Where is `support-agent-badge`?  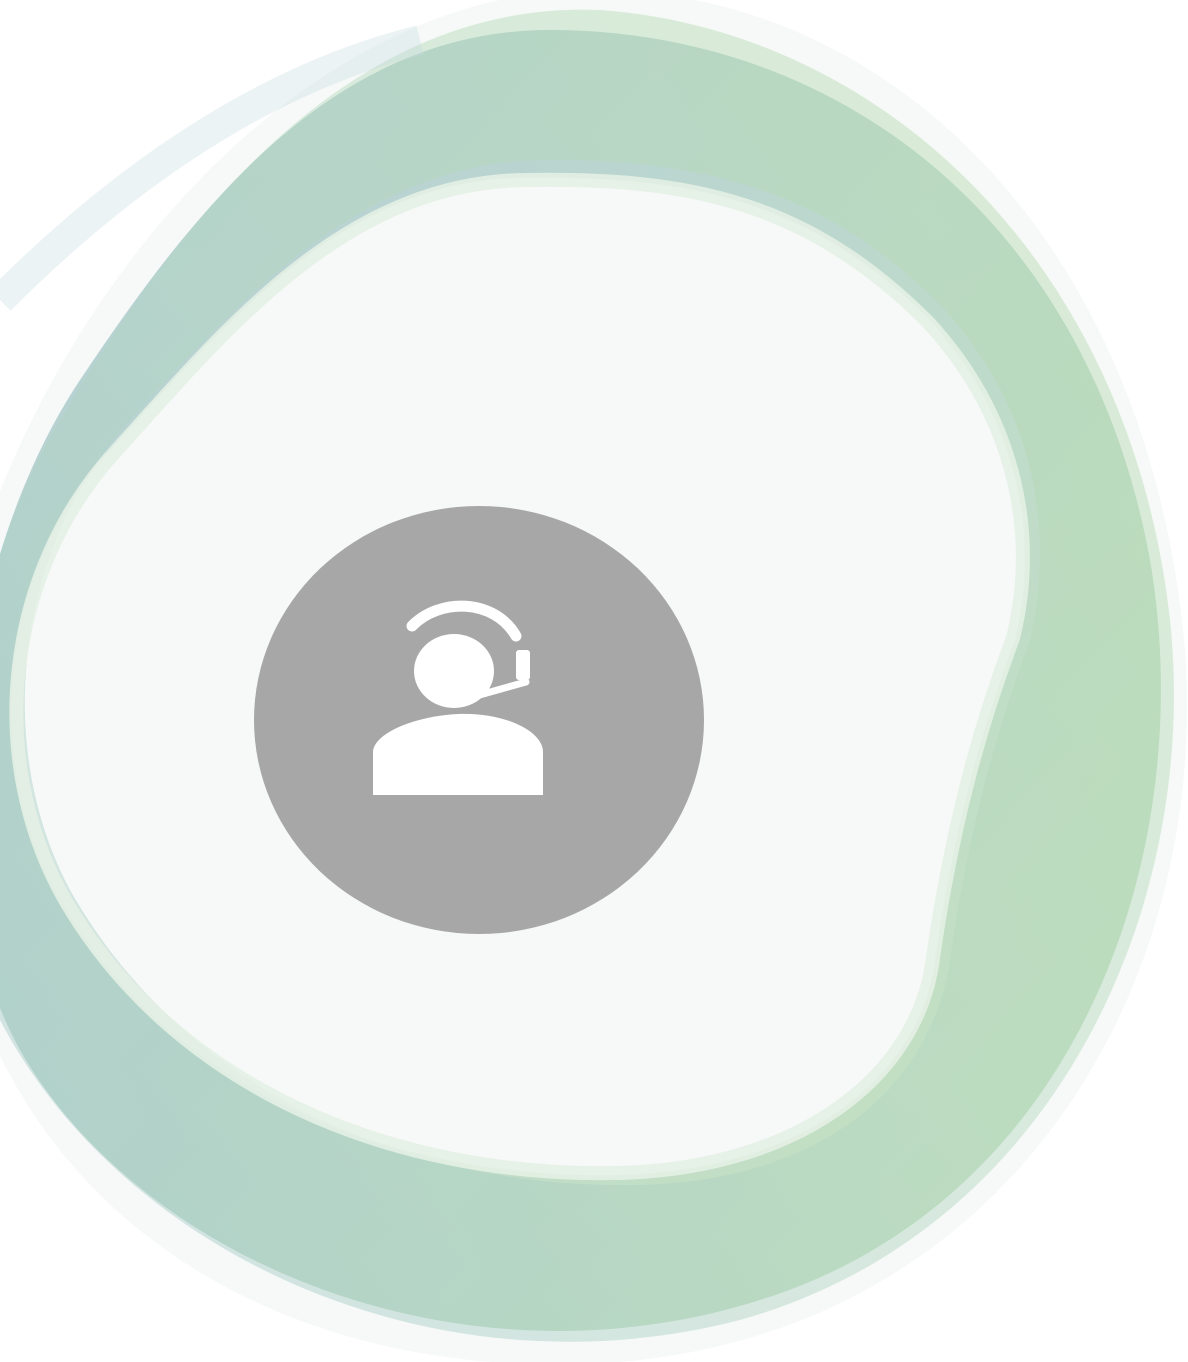 support-agent-badge is located at coordinates (479, 720).